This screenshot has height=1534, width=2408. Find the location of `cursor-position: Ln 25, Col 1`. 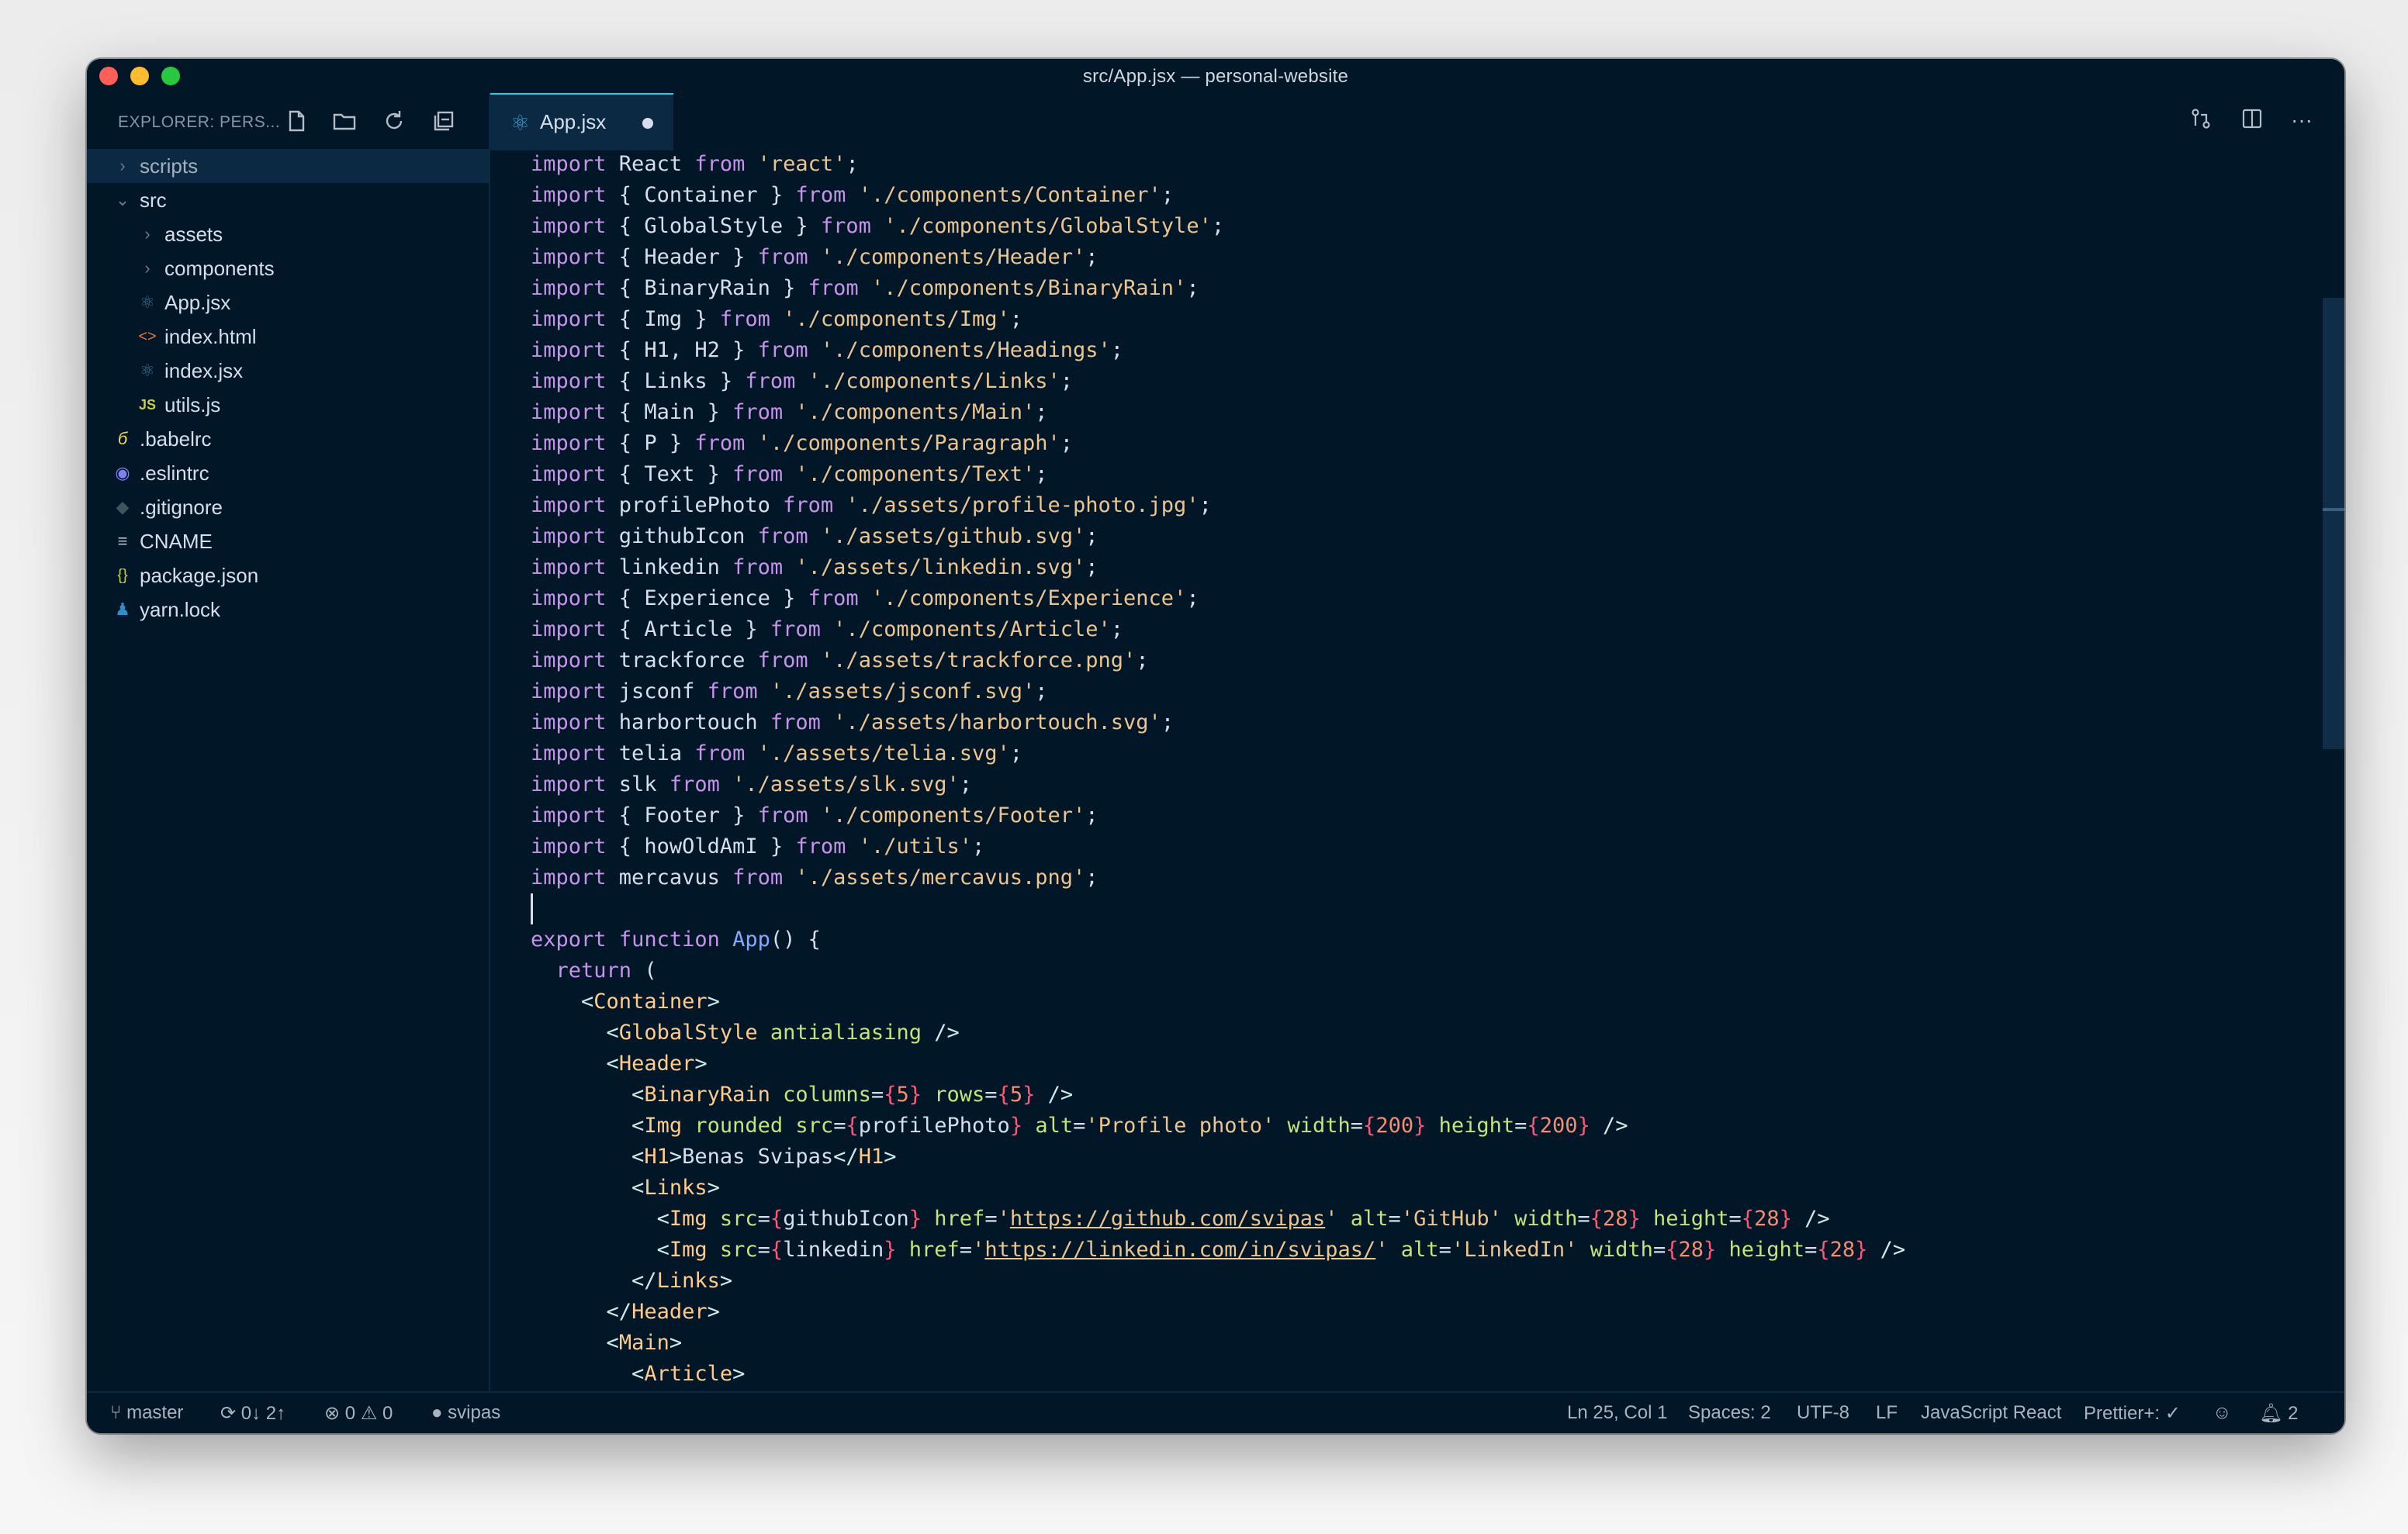

cursor-position: Ln 25, Col 1 is located at coordinates (1617, 1413).